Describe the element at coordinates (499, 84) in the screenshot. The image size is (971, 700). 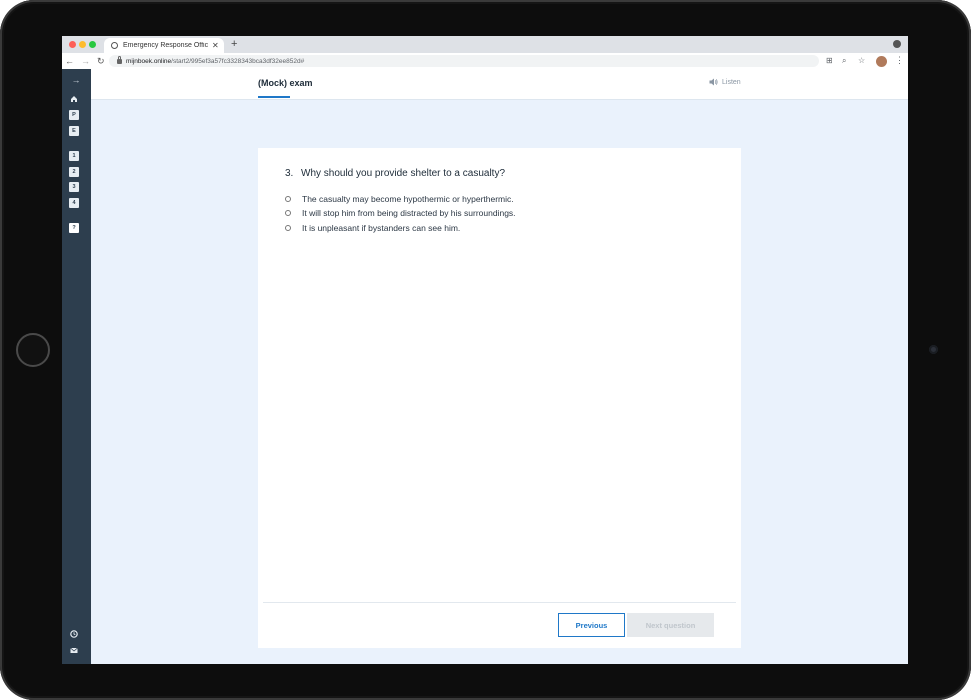
I see `exam-header: (Mock) exam Listen` at that location.